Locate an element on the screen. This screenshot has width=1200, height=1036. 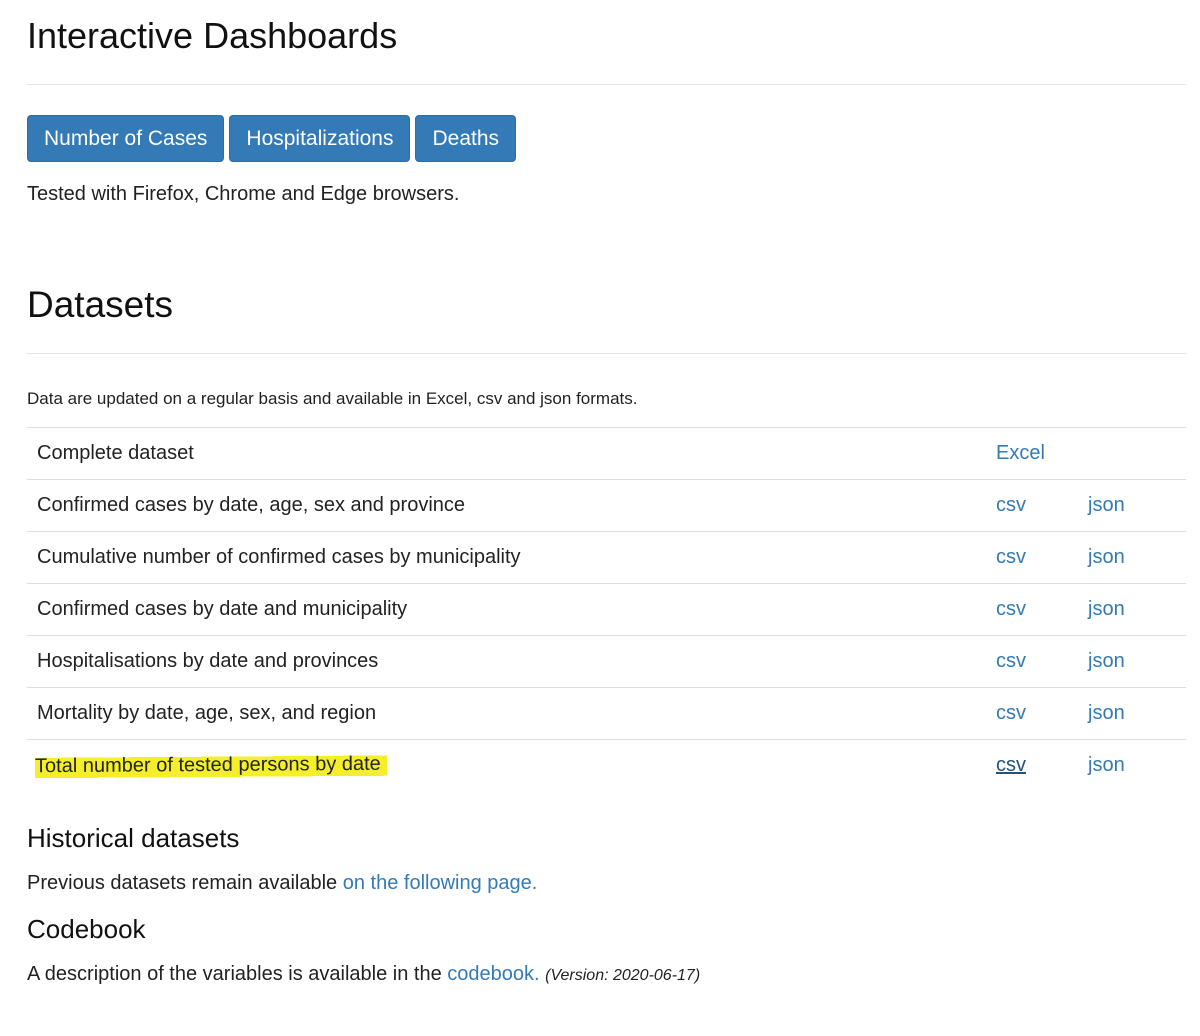
historical-datasets-title: Historical datasets is located at coordinates (133, 838).